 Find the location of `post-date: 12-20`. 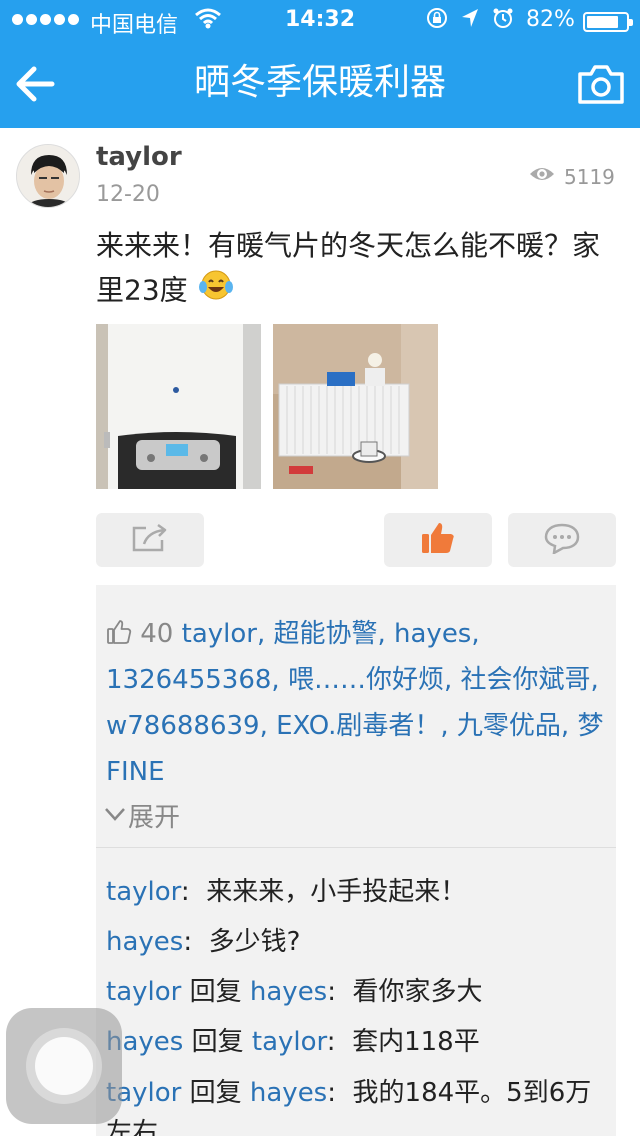

post-date: 12-20 is located at coordinates (128, 194).